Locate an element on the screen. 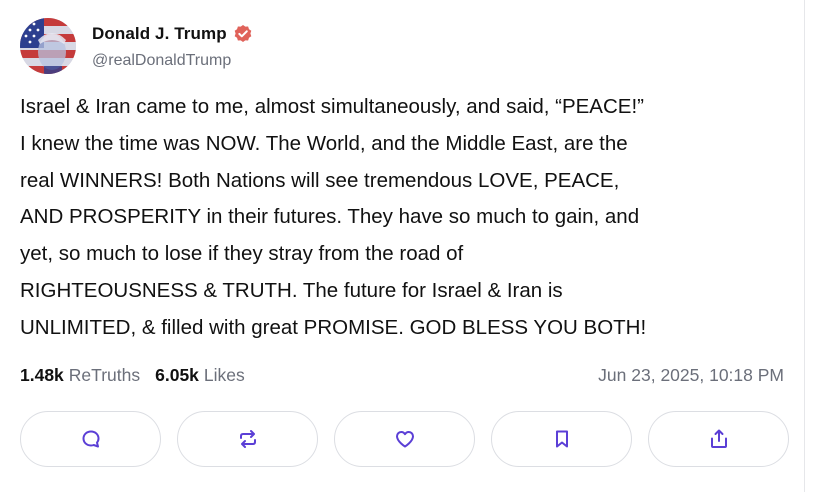 The image size is (814, 492). share-button is located at coordinates (718, 439).